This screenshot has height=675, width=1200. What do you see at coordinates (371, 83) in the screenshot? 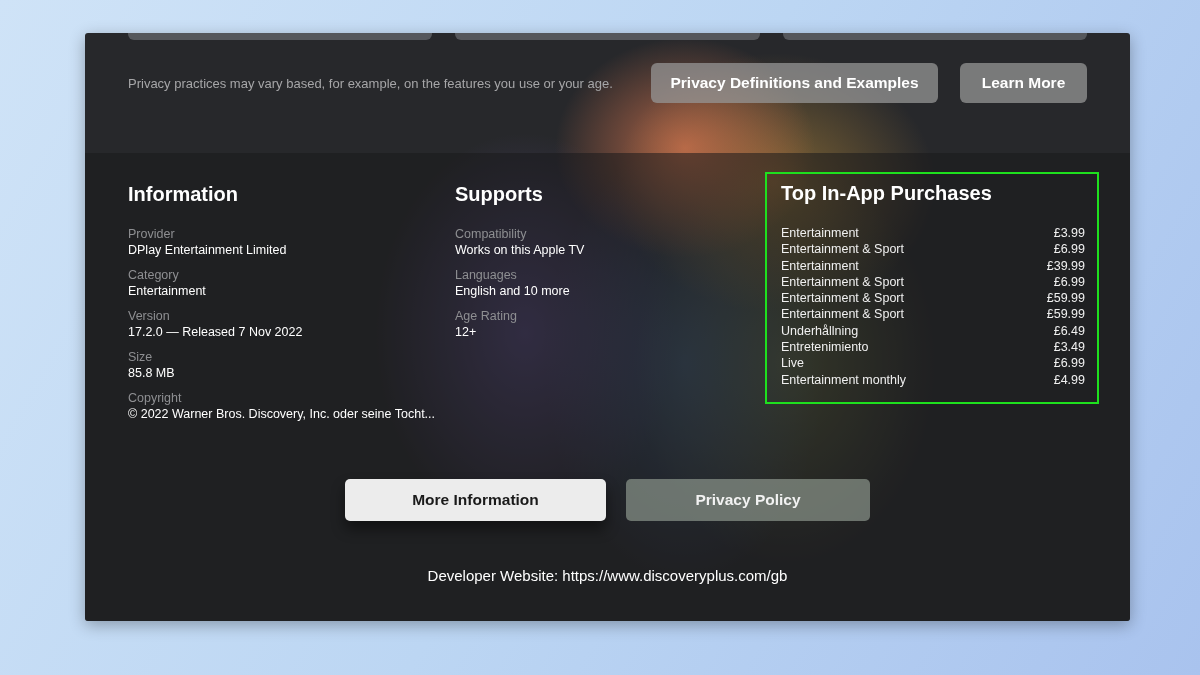
I see `privacy-note: Privacy practices may vary based, for example, on the features you use or your age.` at bounding box center [371, 83].